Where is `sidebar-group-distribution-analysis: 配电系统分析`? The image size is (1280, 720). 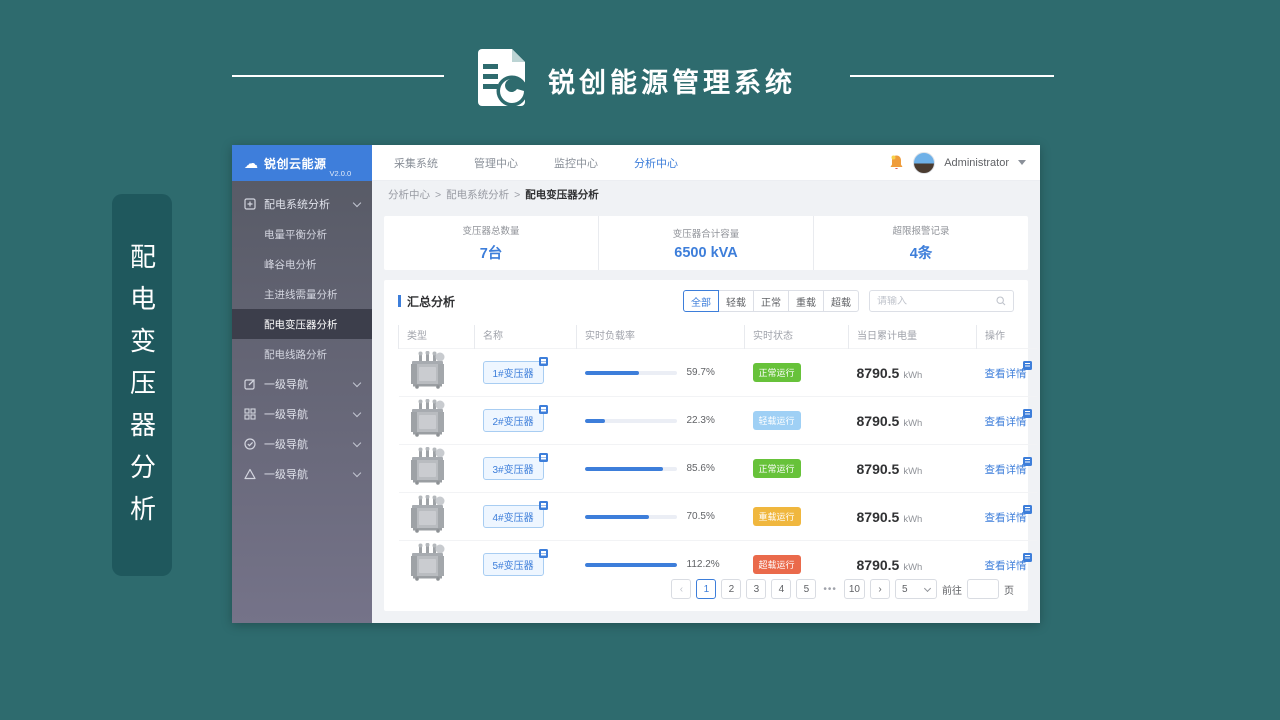
sidebar-group-distribution-analysis: 配电系统分析 is located at coordinates (302, 204).